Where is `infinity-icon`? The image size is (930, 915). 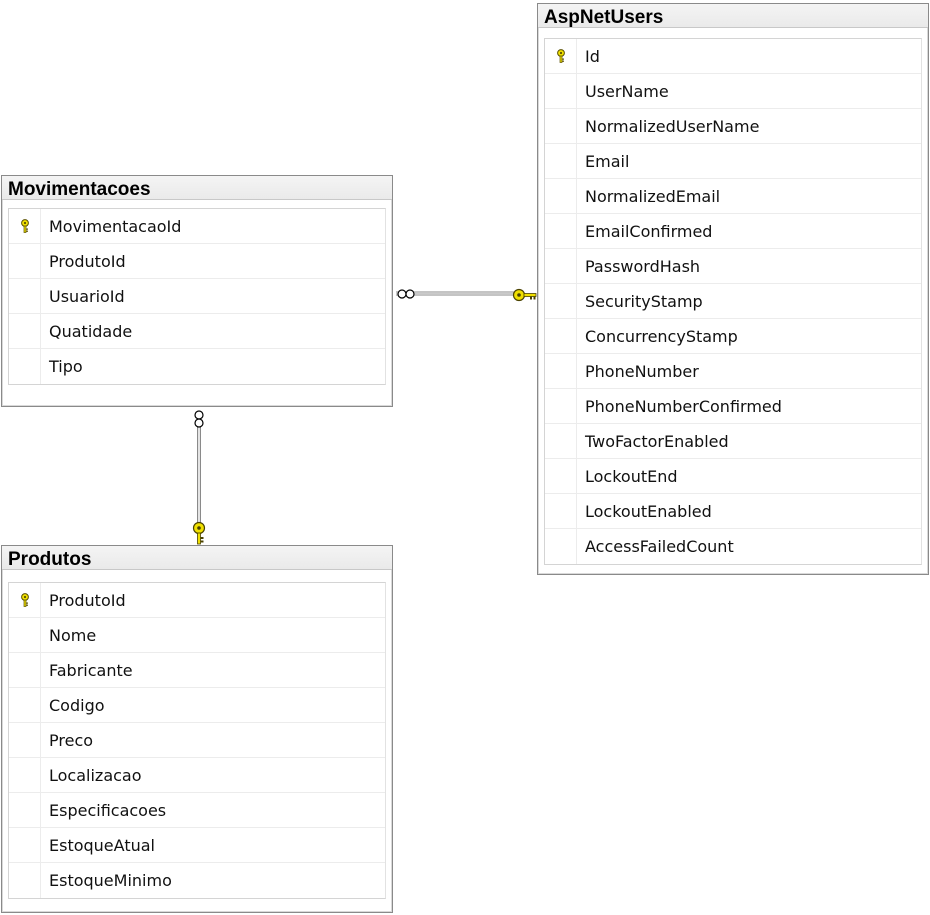
infinity-icon is located at coordinates (199, 419).